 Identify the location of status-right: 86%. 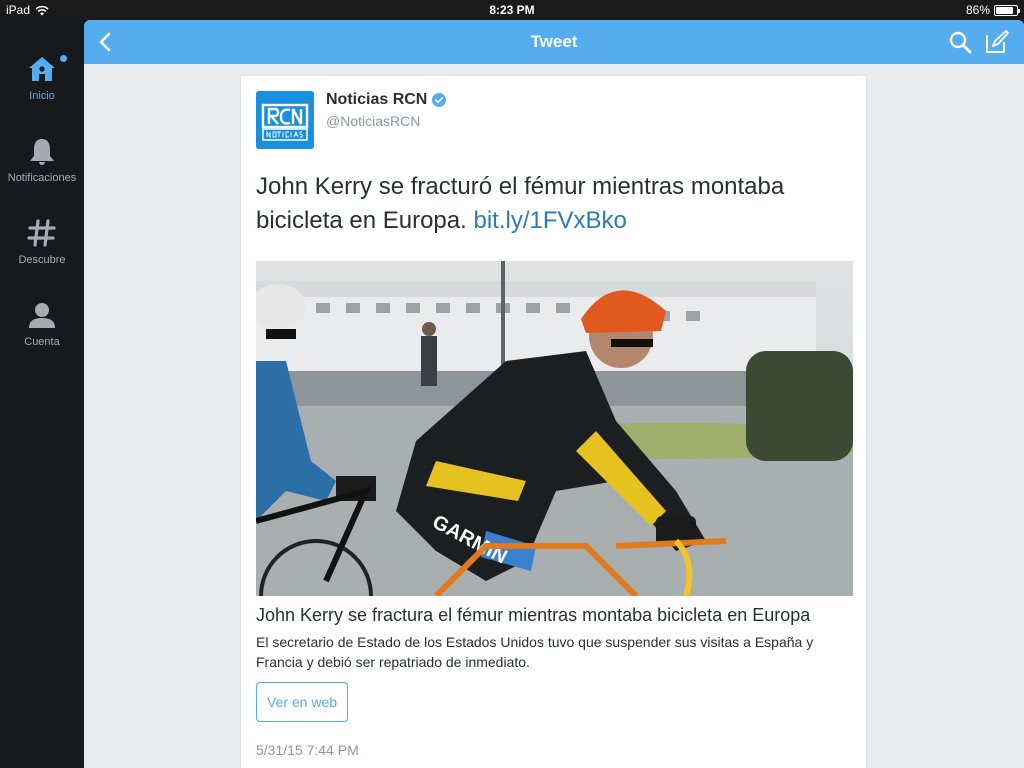
(992, 10).